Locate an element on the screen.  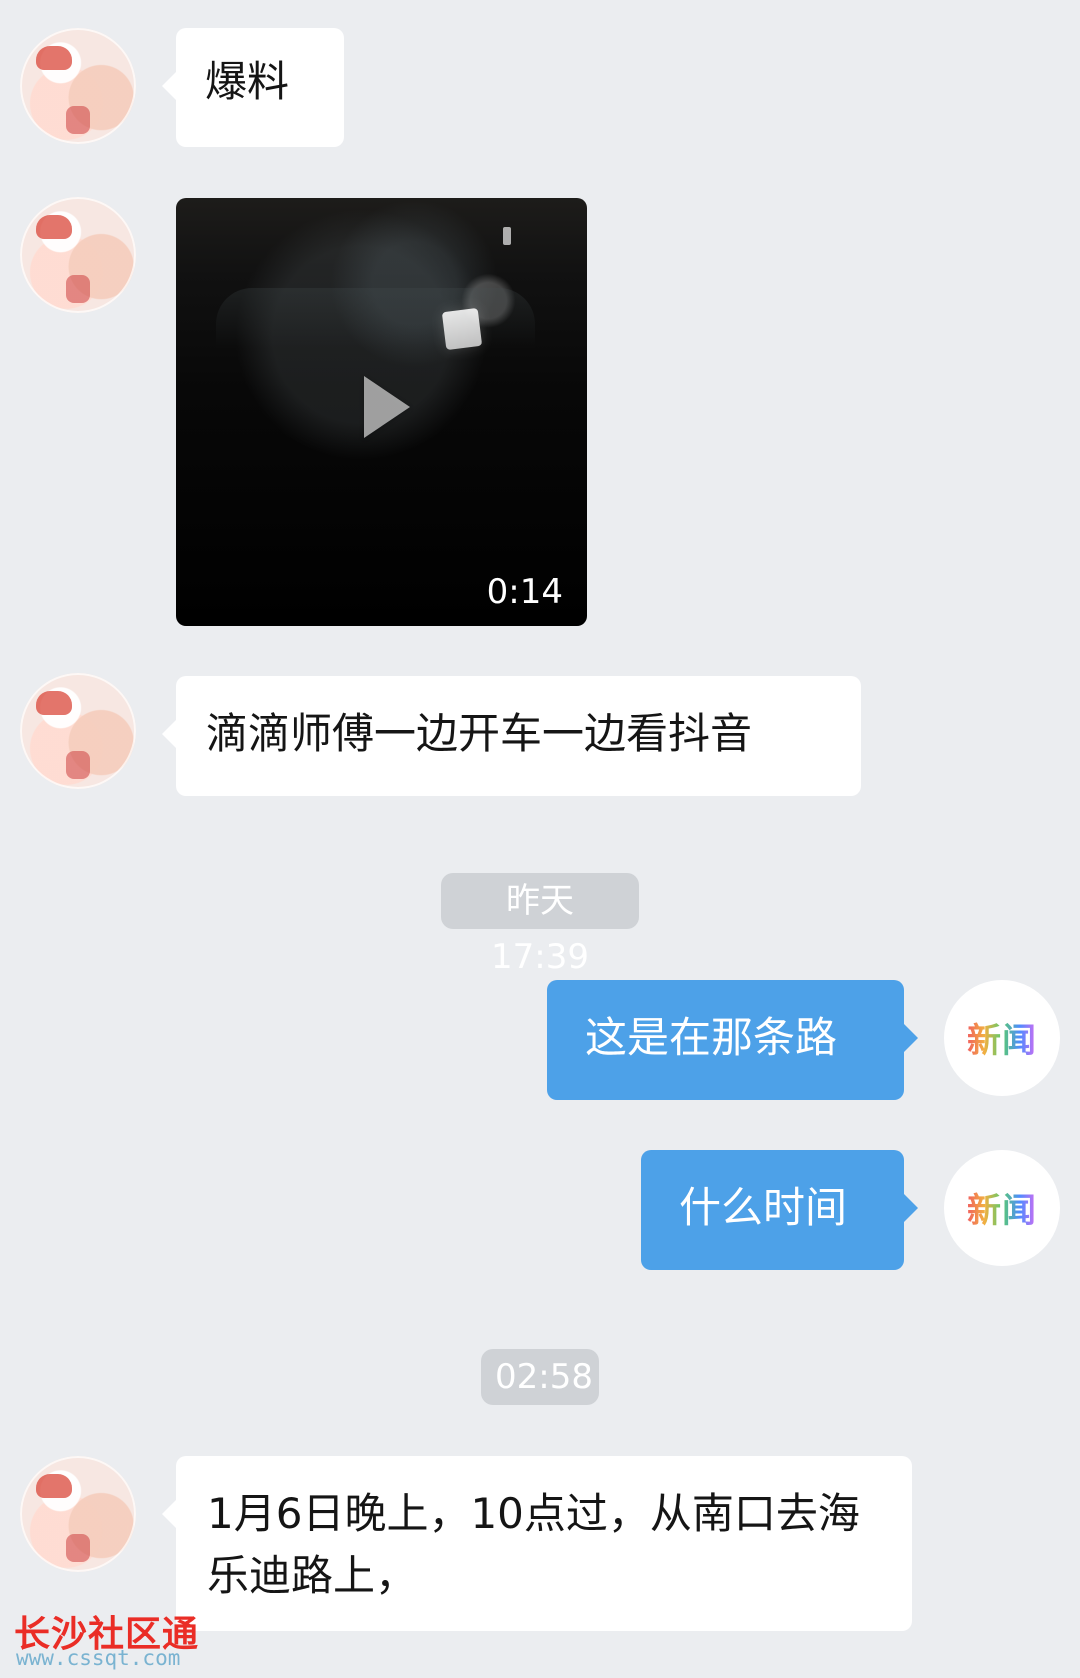
incoming-message-bubble: 爆料 is located at coordinates (253, 87).